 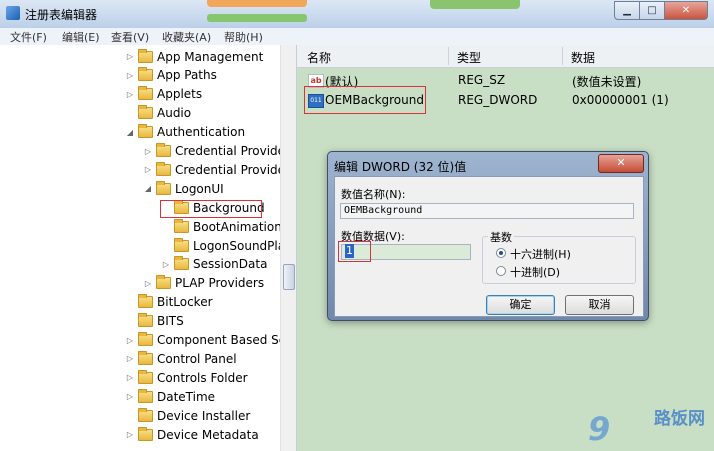 I want to click on value-name-field: OEMBackground, so click(x=487, y=211).